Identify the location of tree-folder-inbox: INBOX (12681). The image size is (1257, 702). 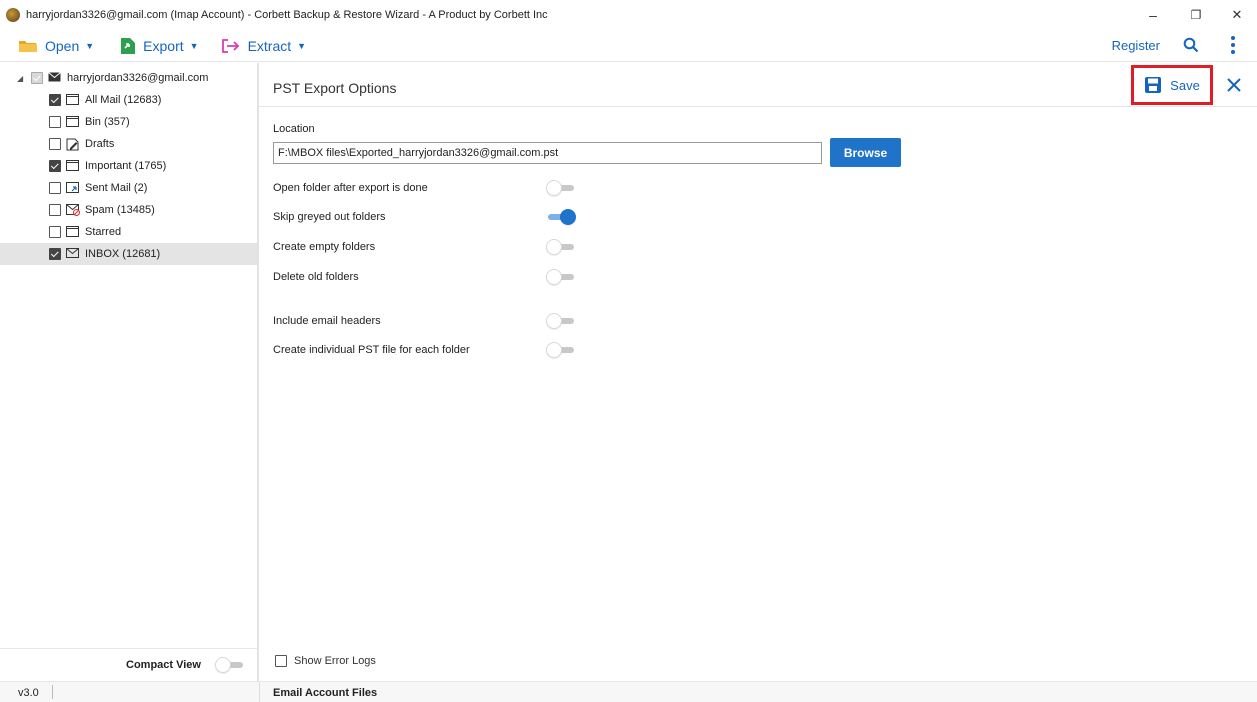
(128, 254).